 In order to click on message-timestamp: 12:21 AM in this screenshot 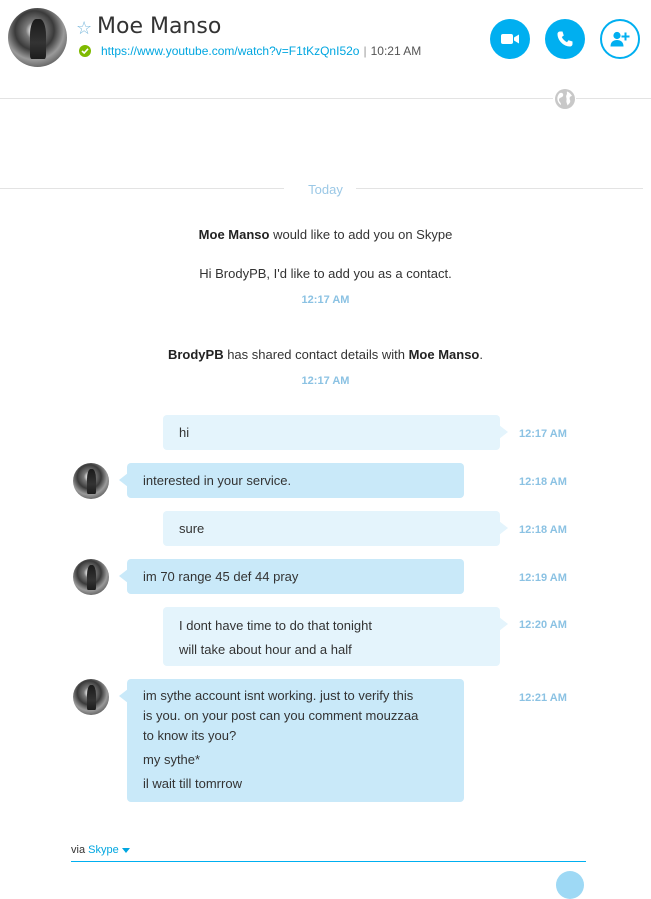, I will do `click(543, 698)`.